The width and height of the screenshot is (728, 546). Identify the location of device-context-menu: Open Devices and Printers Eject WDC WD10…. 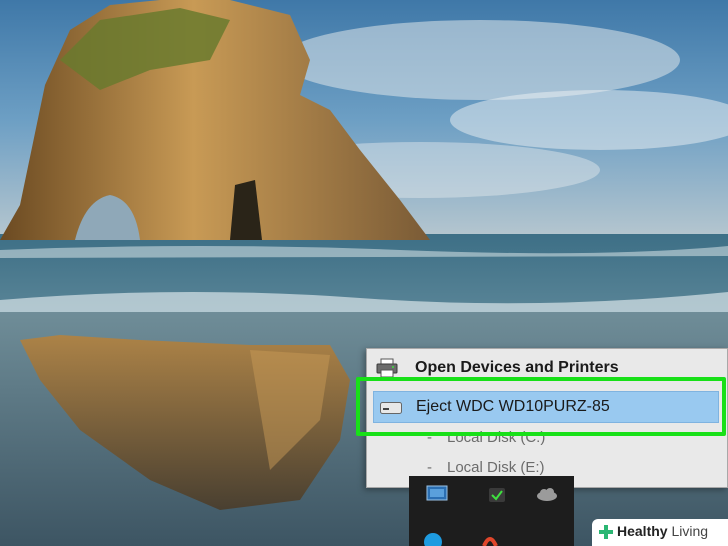
(547, 418).